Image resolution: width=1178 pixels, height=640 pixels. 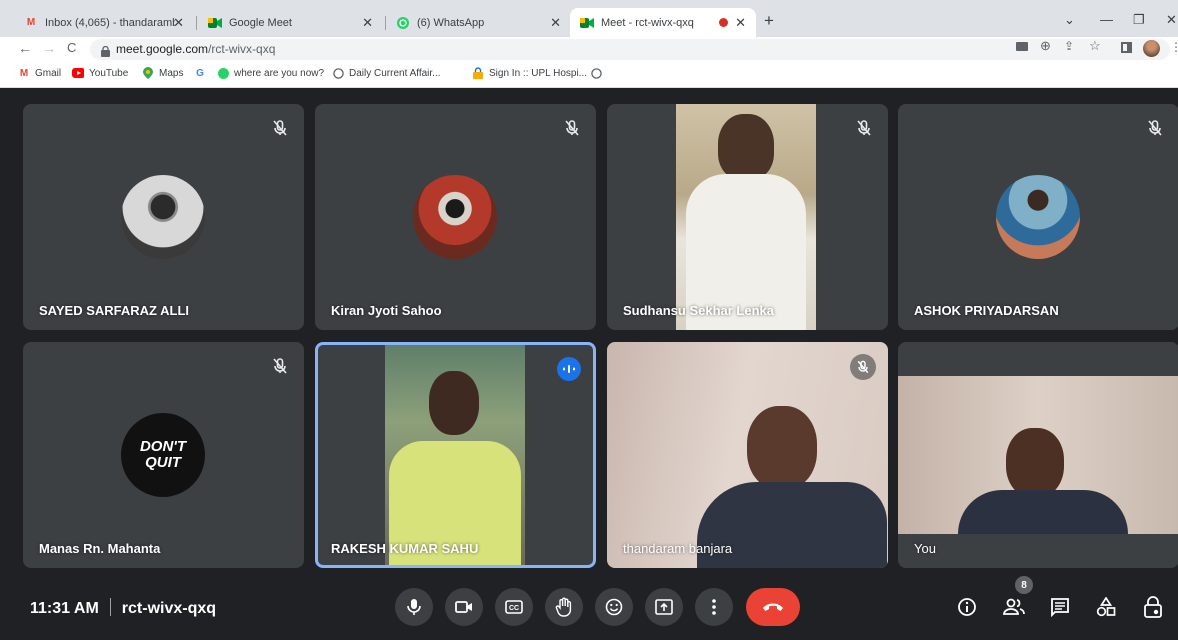 I want to click on raise-hand-icon, so click(x=563, y=607).